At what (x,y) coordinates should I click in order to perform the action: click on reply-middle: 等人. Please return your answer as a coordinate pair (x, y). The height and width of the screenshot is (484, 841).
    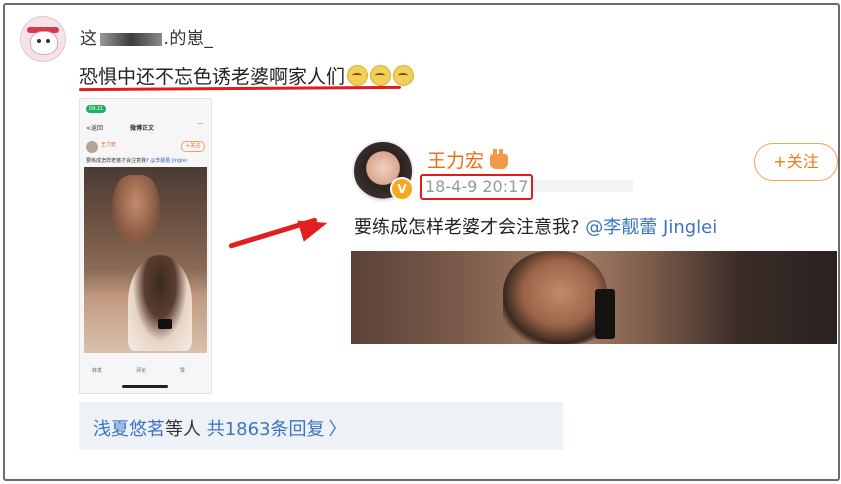
    Looking at the image, I should click on (183, 429).